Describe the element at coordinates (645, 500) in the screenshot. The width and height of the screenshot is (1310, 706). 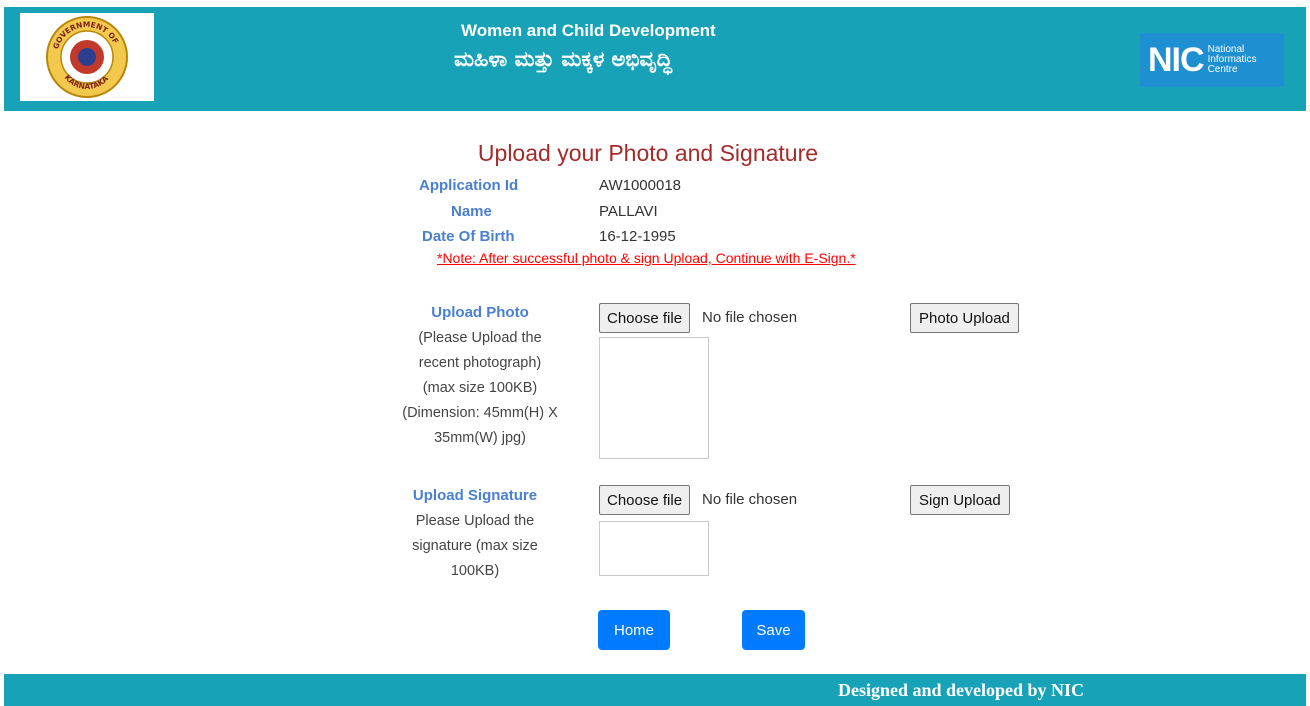
I see `signature-choose-file-button: Choose file` at that location.